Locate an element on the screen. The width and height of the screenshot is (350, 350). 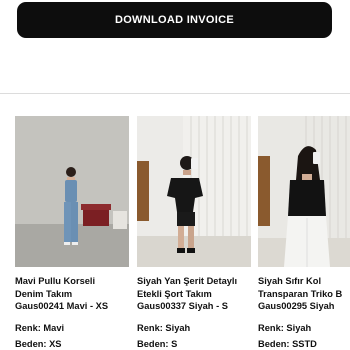
black-knit-top-photo is located at coordinates (304, 191).